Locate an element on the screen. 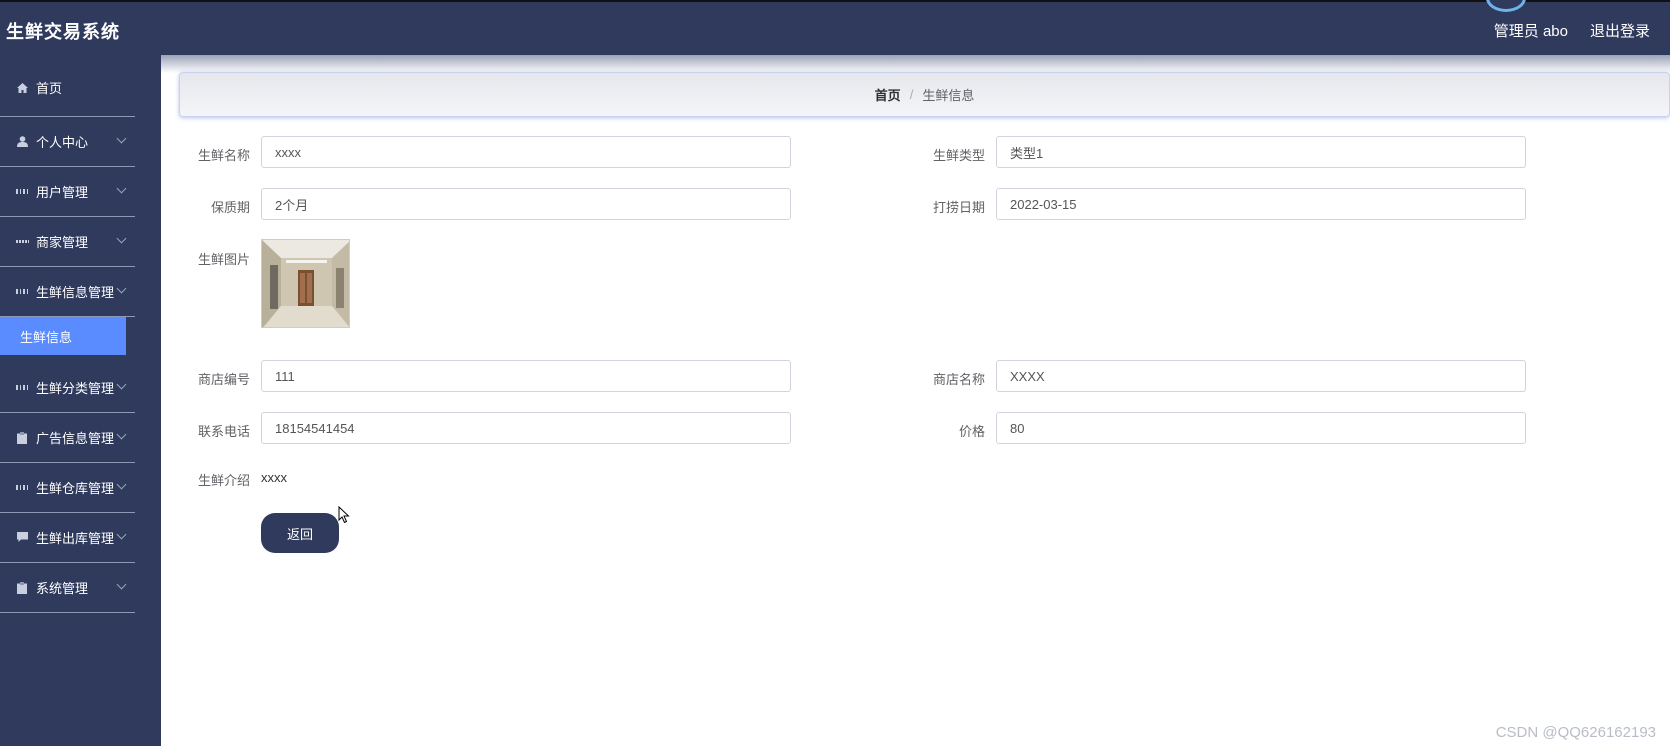 This screenshot has width=1670, height=746. shelf-life-label: 保质期 is located at coordinates (230, 207).